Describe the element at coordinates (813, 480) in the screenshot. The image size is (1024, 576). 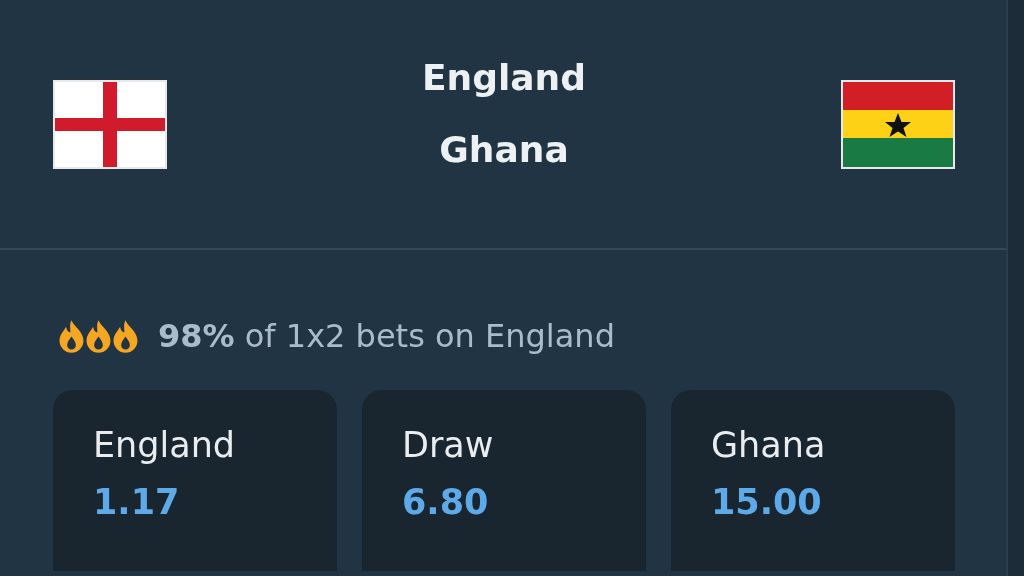
I see `odds-button: Ghana 15.00` at that location.